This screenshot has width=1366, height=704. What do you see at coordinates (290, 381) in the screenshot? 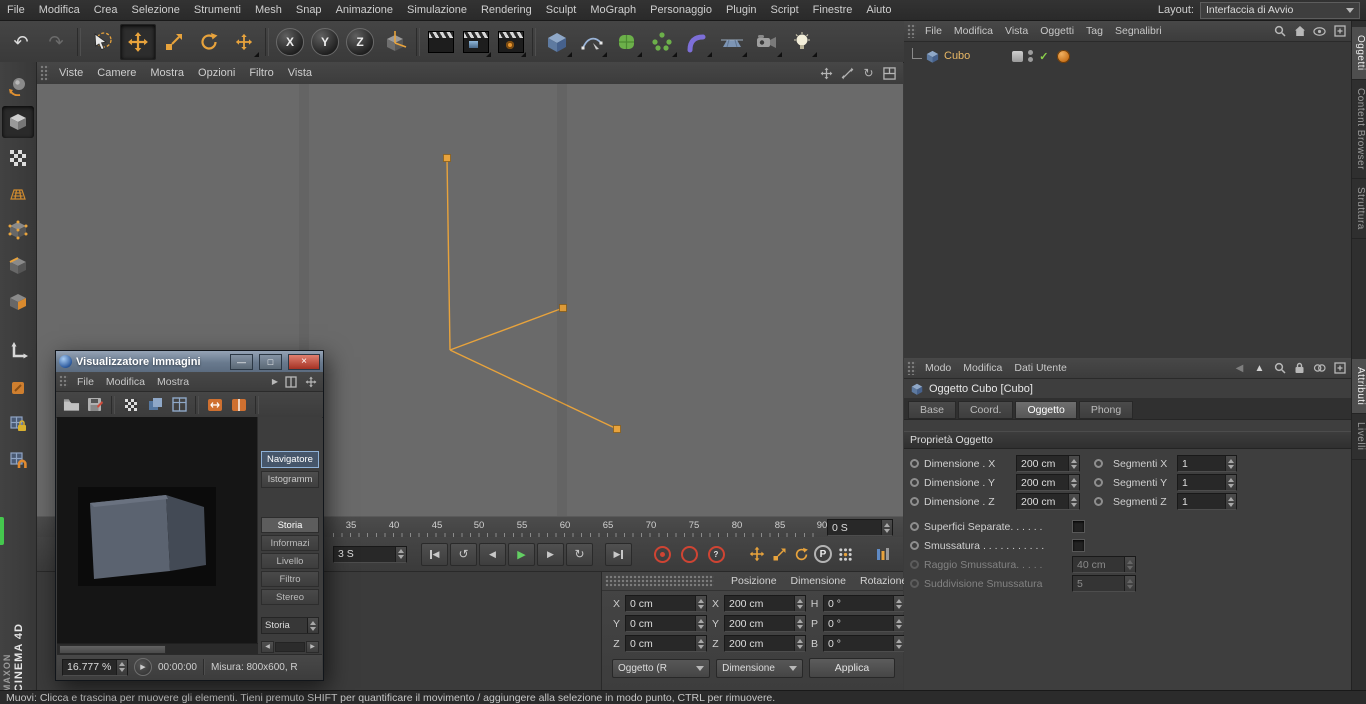
I see `split-panes-icon` at bounding box center [290, 381].